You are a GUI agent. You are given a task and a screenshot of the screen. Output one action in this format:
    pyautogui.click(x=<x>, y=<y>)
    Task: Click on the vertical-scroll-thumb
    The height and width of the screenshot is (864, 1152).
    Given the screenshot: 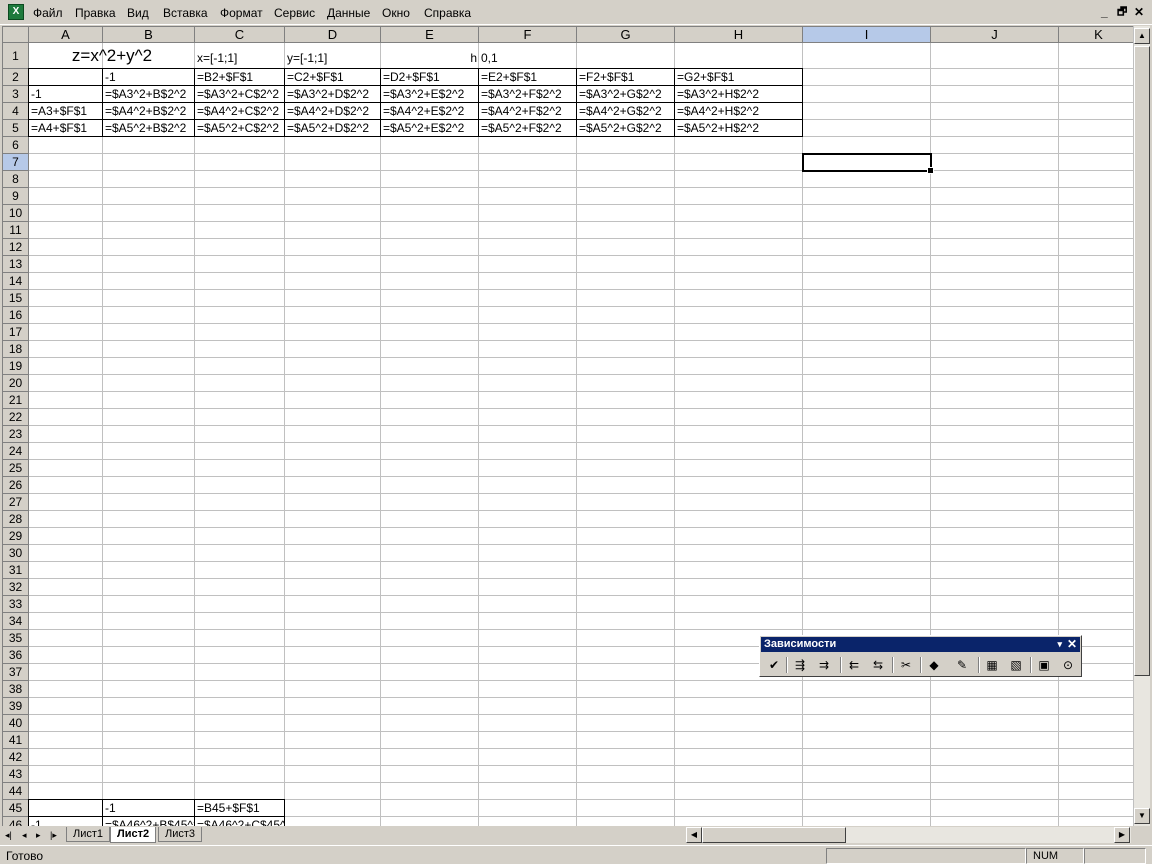 What is the action you would take?
    pyautogui.click(x=1142, y=361)
    